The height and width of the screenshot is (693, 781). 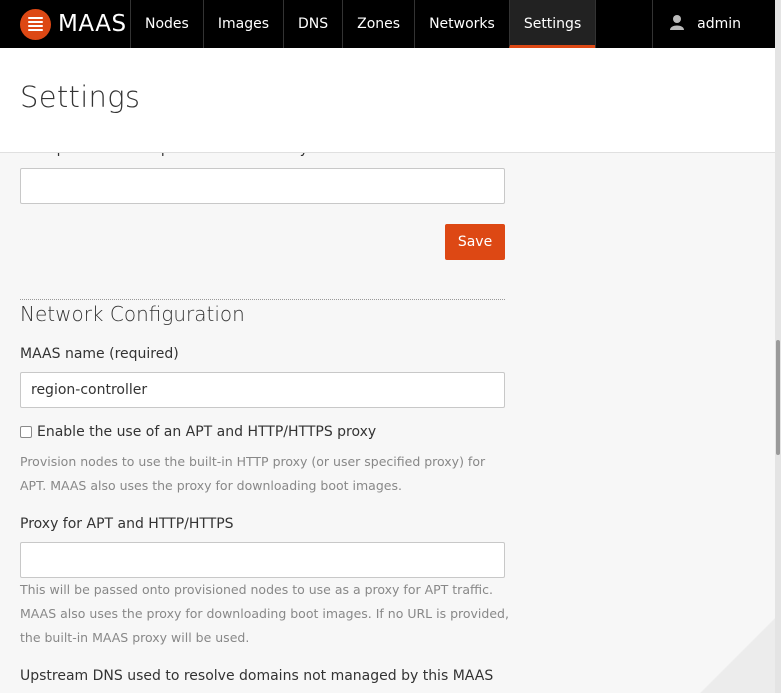 I want to click on user-menu: admin, so click(x=713, y=24).